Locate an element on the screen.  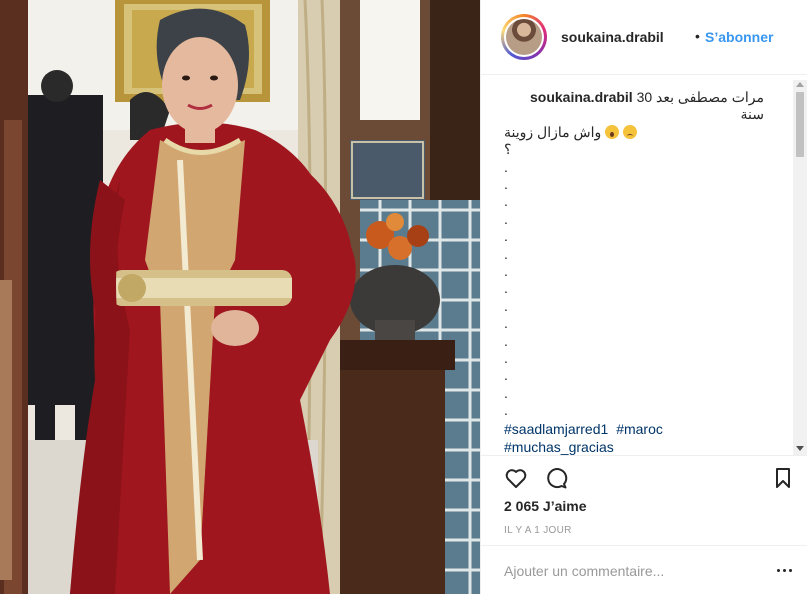
post-header: soukaina.drabil • S’abonner is located at coordinates (644, 37).